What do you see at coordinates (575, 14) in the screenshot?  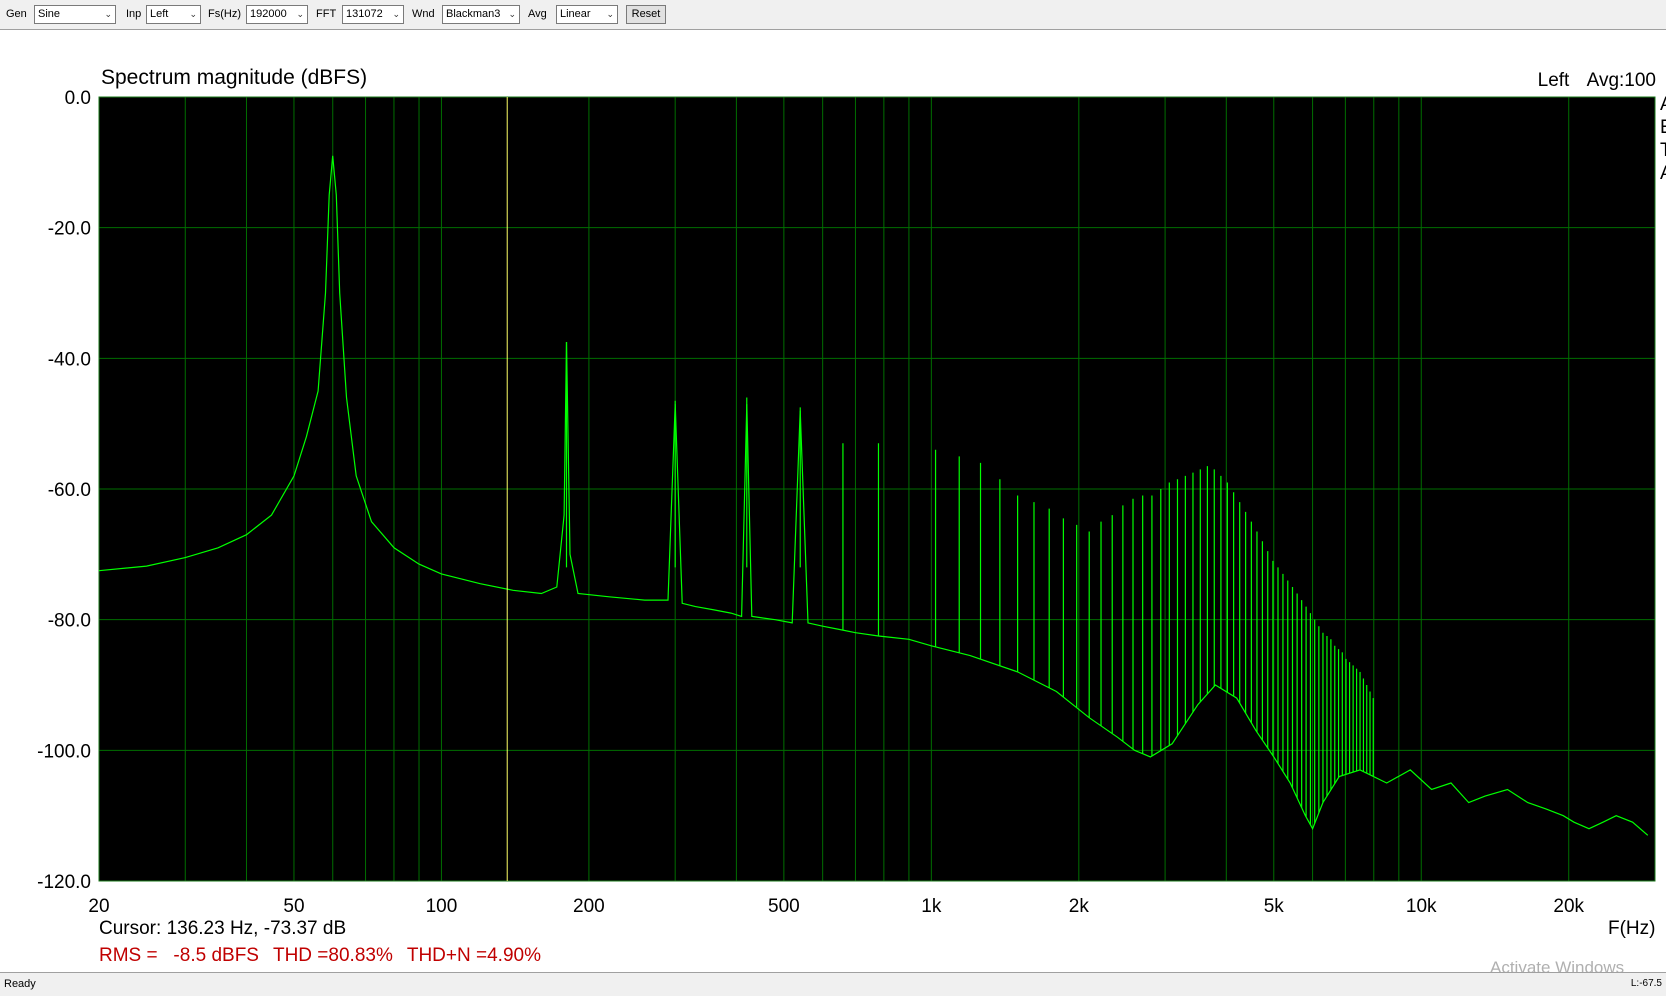 I see `avg-select-value: Linear` at bounding box center [575, 14].